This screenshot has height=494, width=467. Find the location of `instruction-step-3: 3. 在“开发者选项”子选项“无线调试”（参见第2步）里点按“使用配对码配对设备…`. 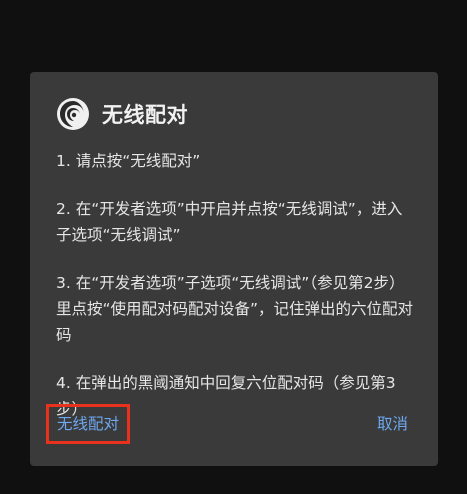

instruction-step-3: 3. 在“开发者选项”子选项“无线调试”（参见第2步）里点按“使用配对码配对设备… is located at coordinates (235, 309).